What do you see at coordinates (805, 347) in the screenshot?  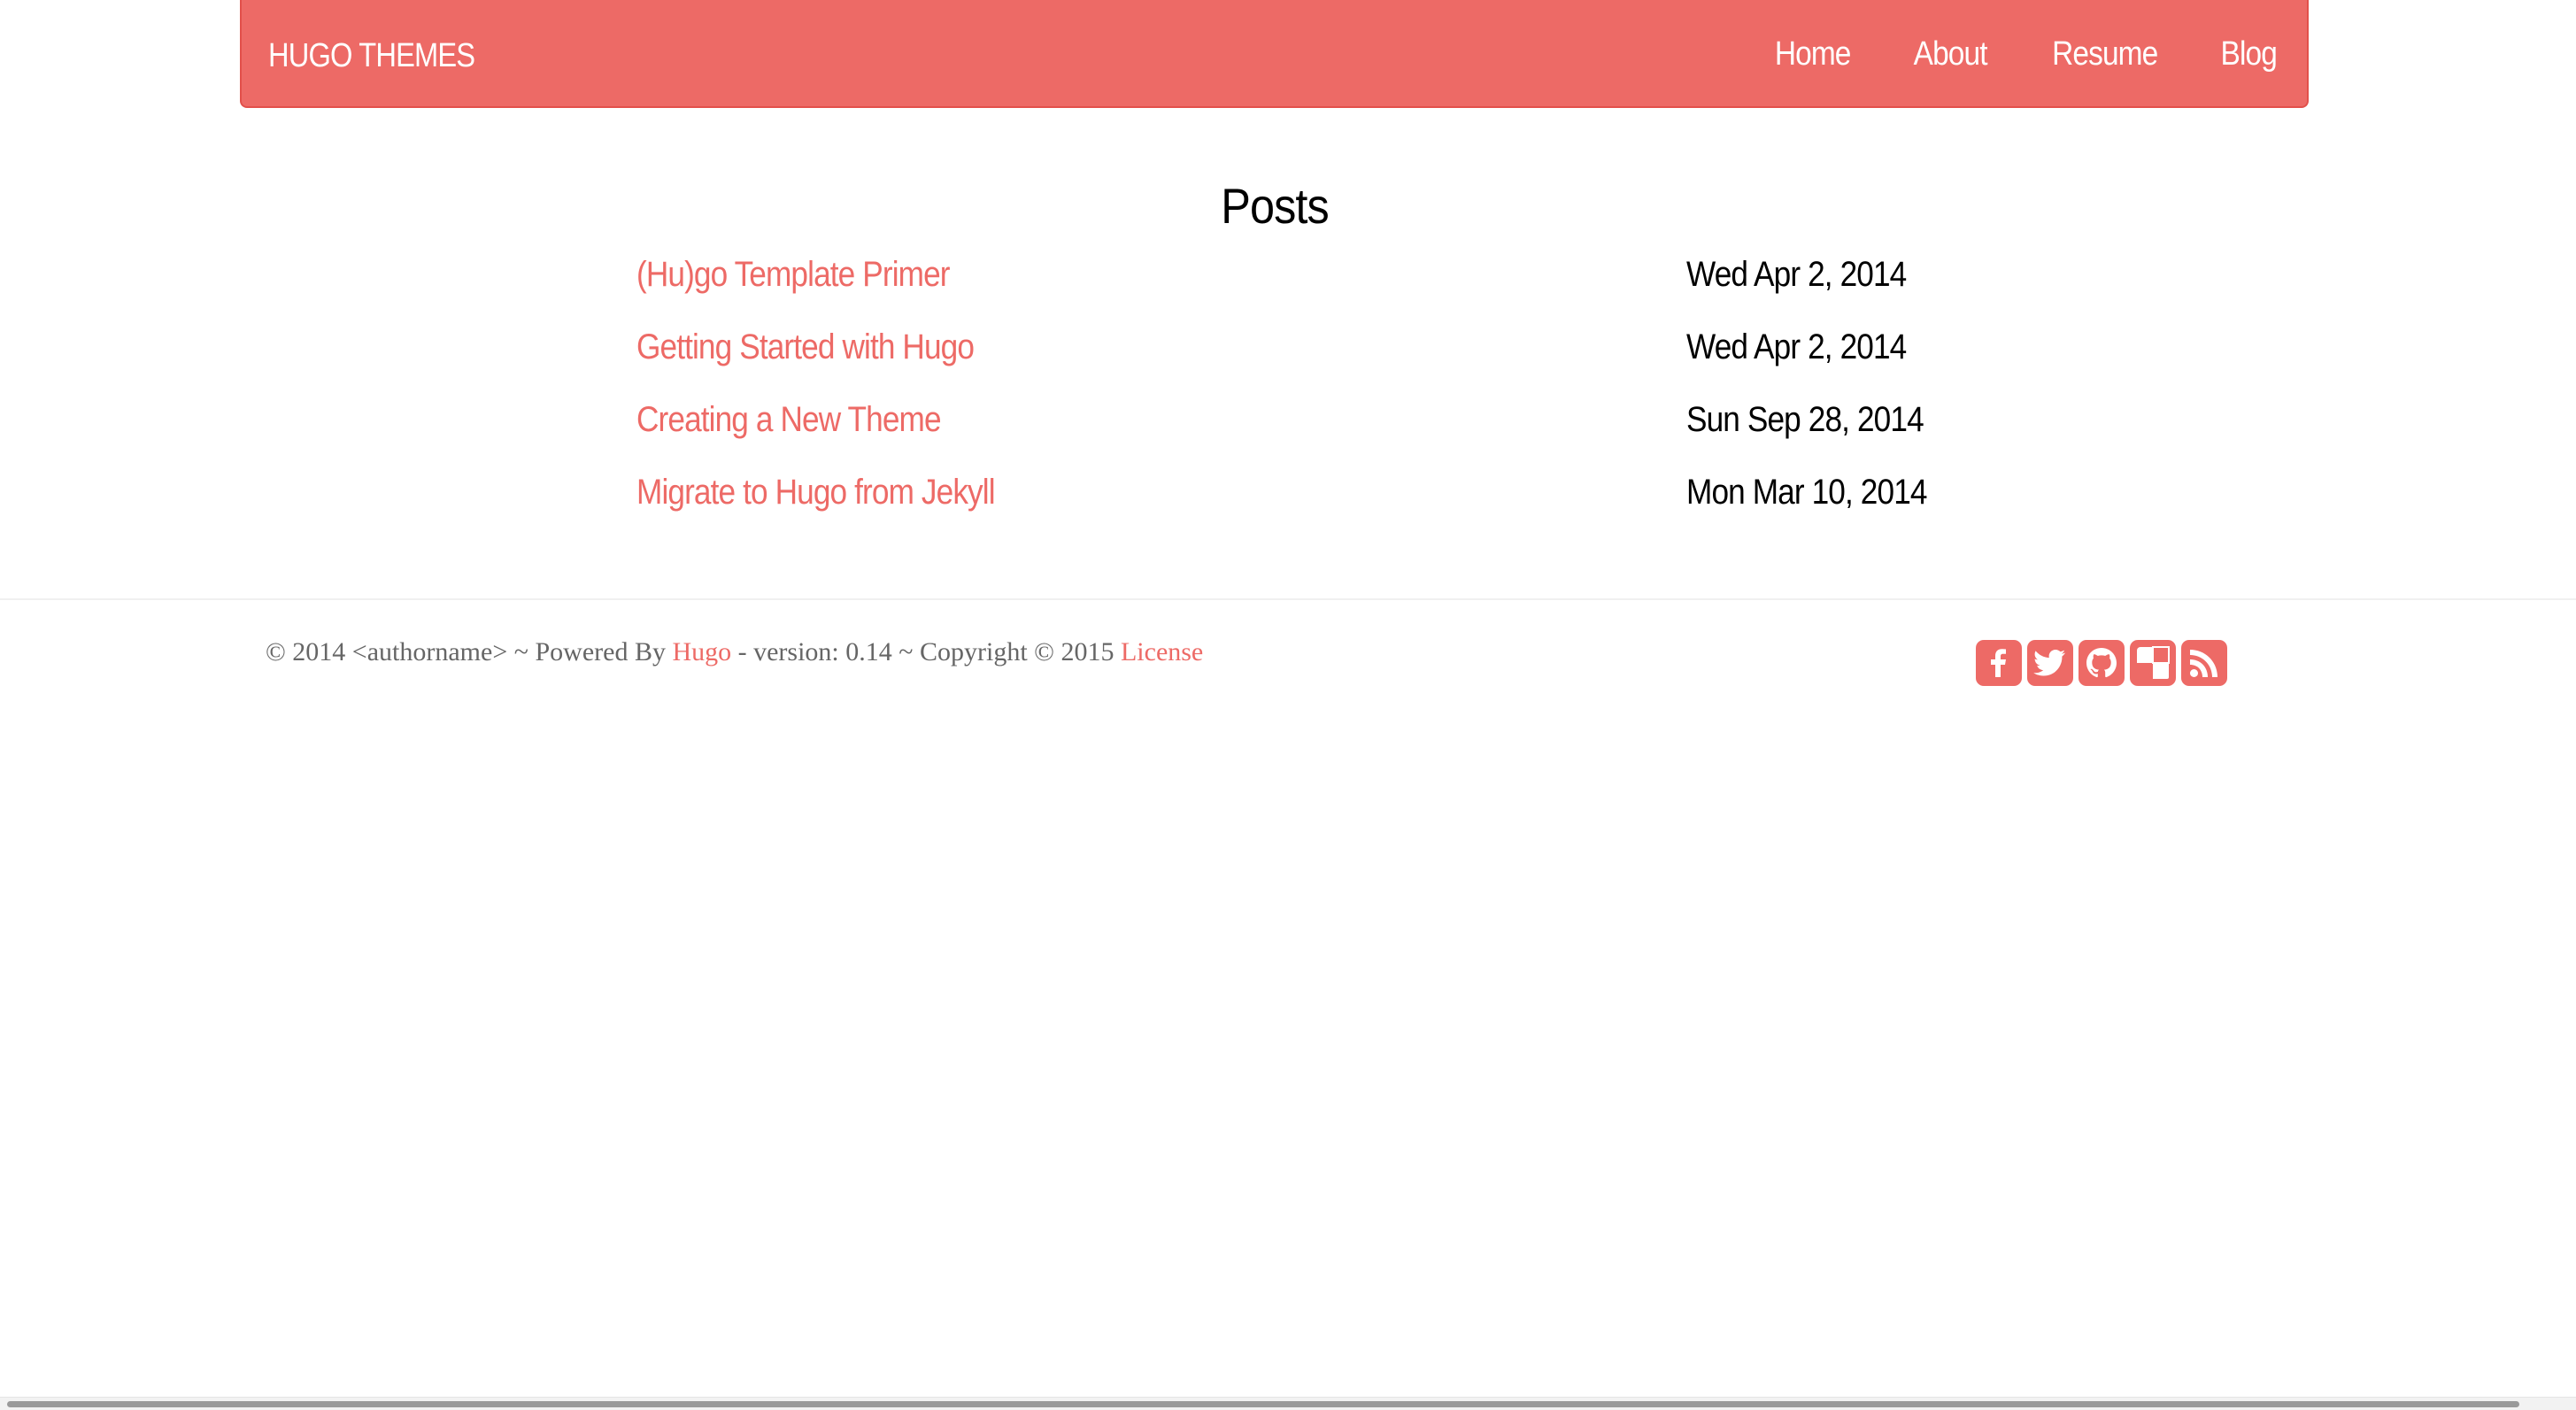 I see `post-title-link: Getting Started with Hugo` at bounding box center [805, 347].